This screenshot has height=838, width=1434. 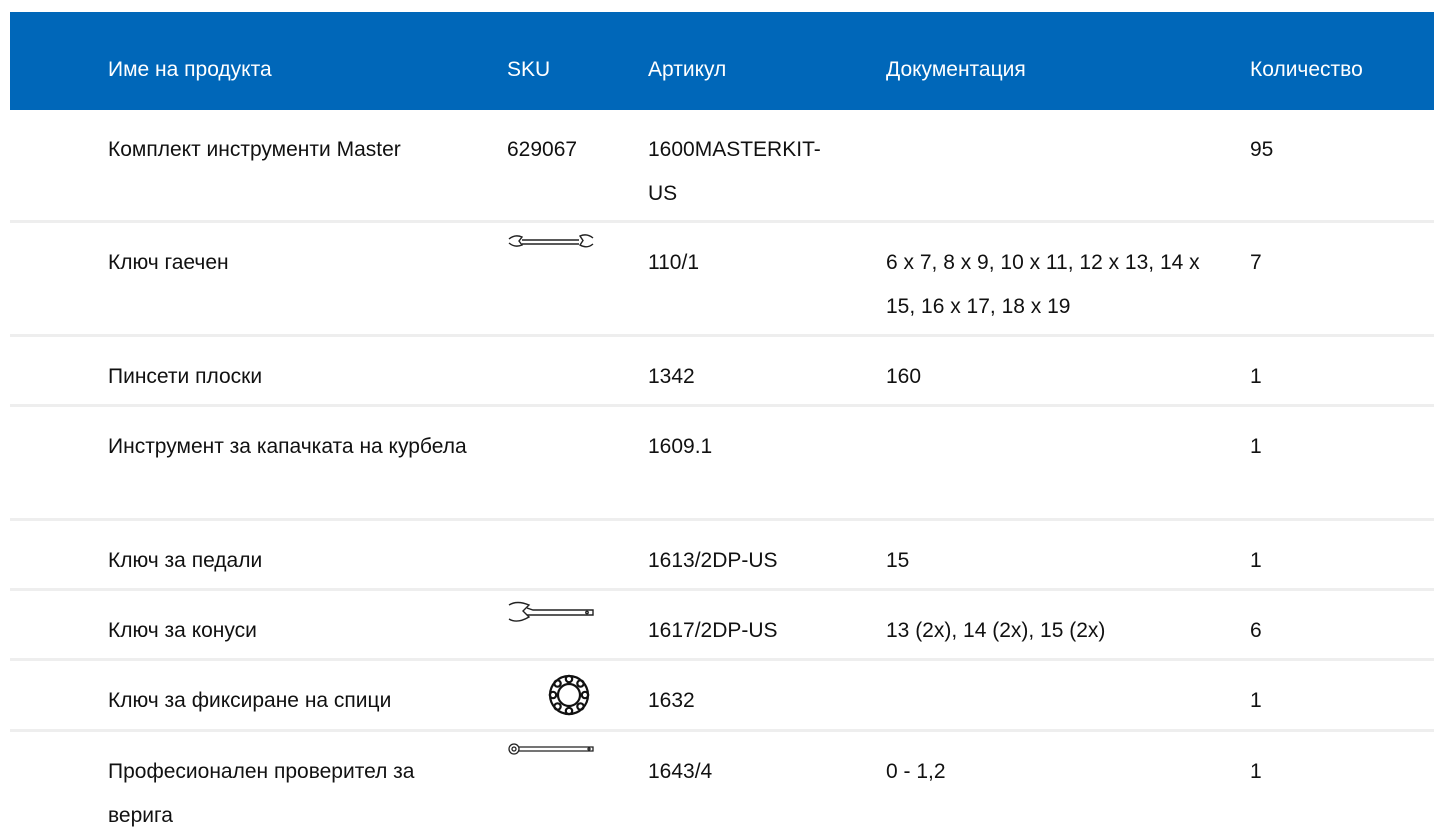 I want to click on table-row: Ключ за педали 1613/2DP-US 15 1, so click(x=722, y=556).